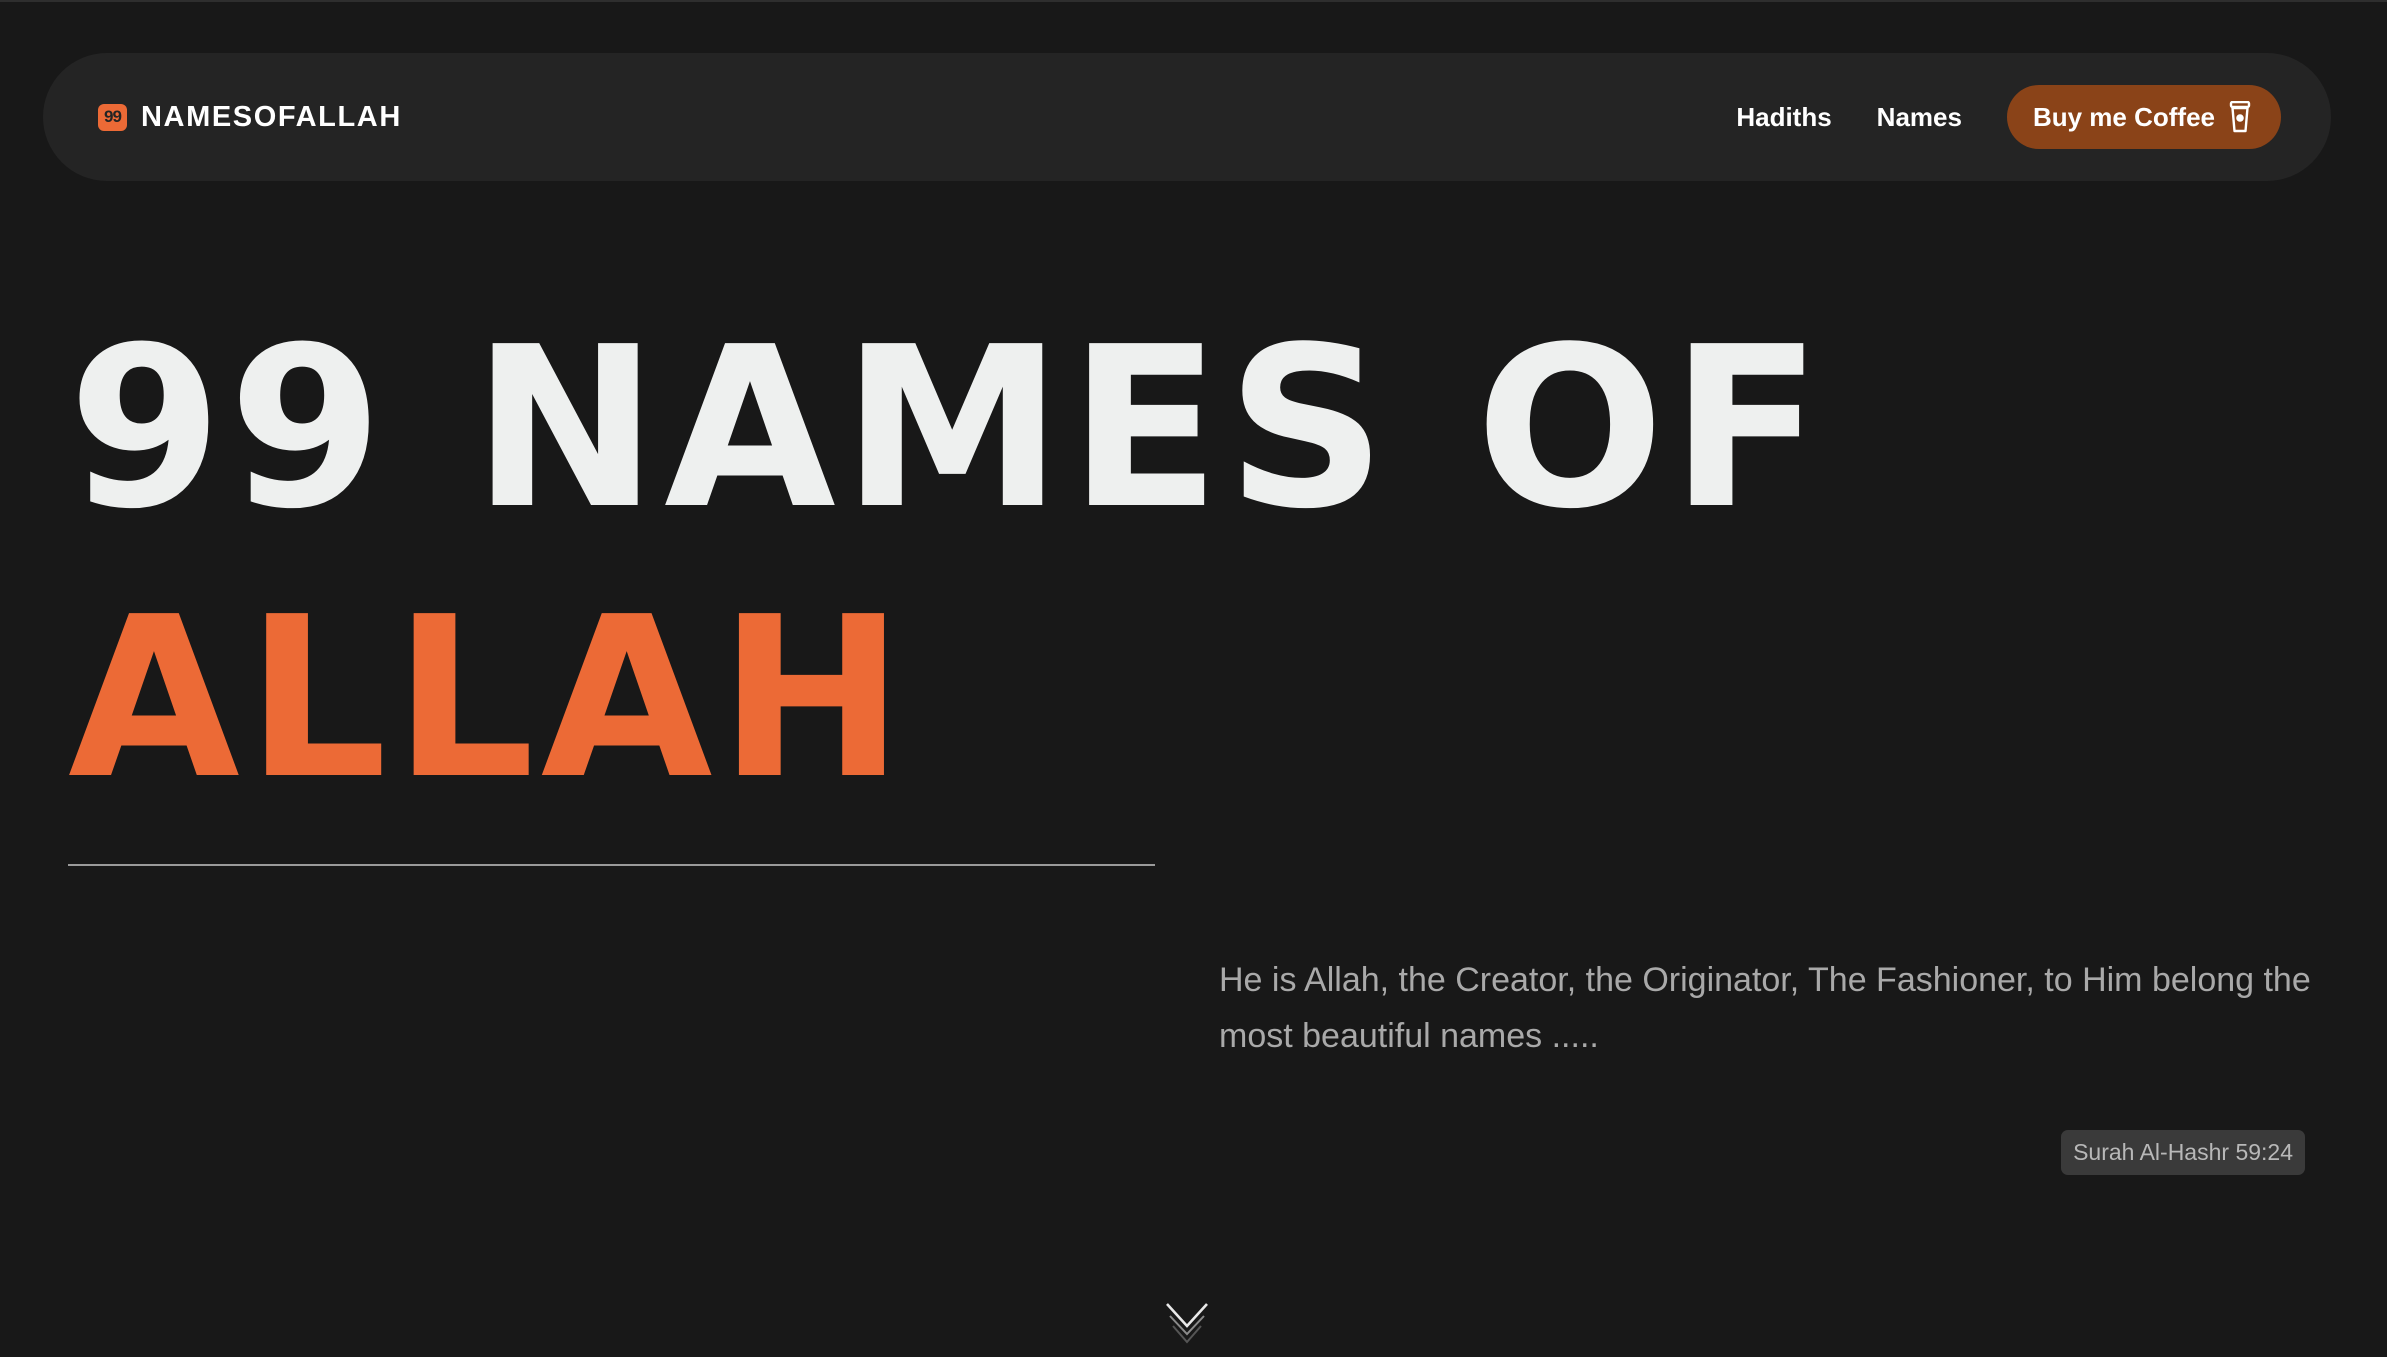 Image resolution: width=2387 pixels, height=1357 pixels. Describe the element at coordinates (611, 865) in the screenshot. I see `hero-divider` at that location.